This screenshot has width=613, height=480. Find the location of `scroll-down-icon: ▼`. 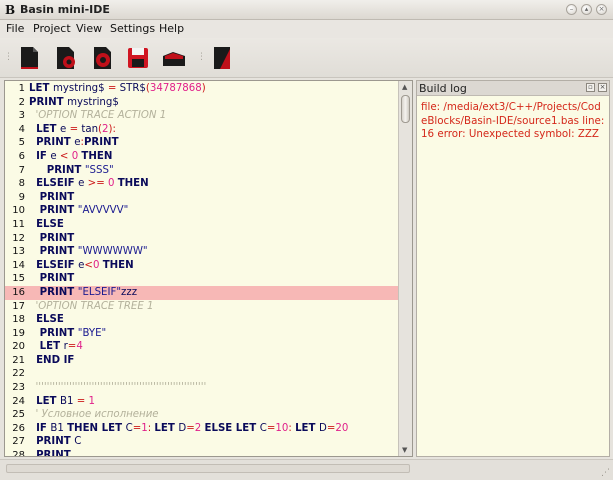

scroll-down-icon: ▼ is located at coordinates (404, 450).